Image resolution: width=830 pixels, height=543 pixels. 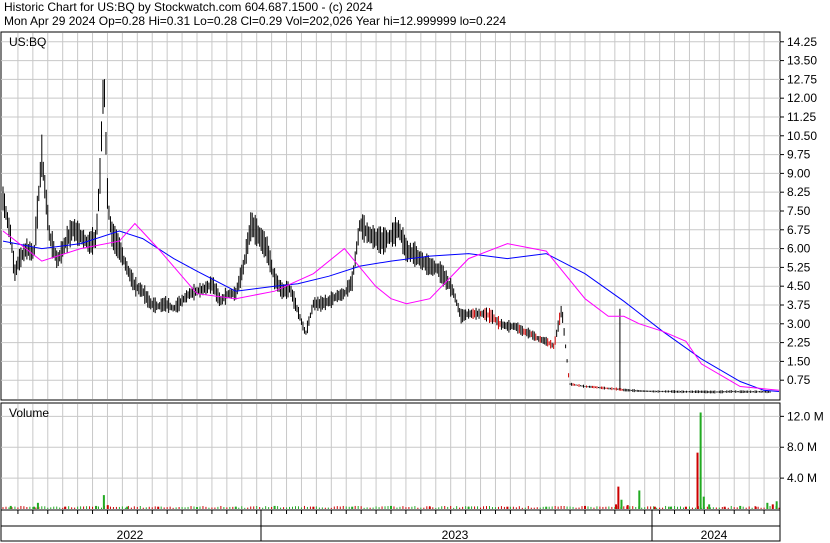 I want to click on price-tick-label: 9.75, so click(x=799, y=155).